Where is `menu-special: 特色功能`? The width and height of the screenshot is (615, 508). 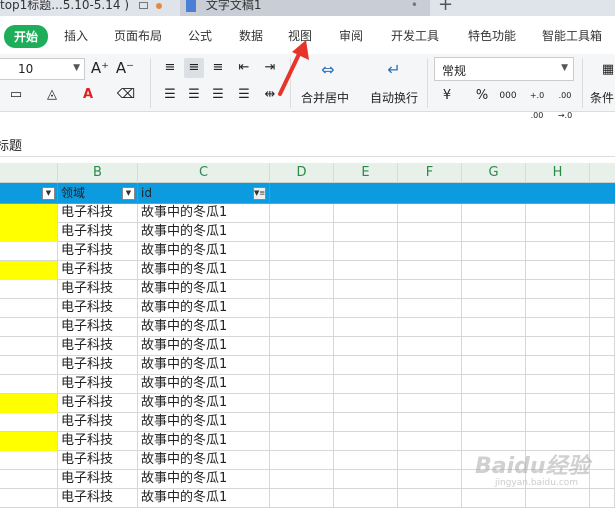 menu-special: 特色功能 is located at coordinates (492, 35).